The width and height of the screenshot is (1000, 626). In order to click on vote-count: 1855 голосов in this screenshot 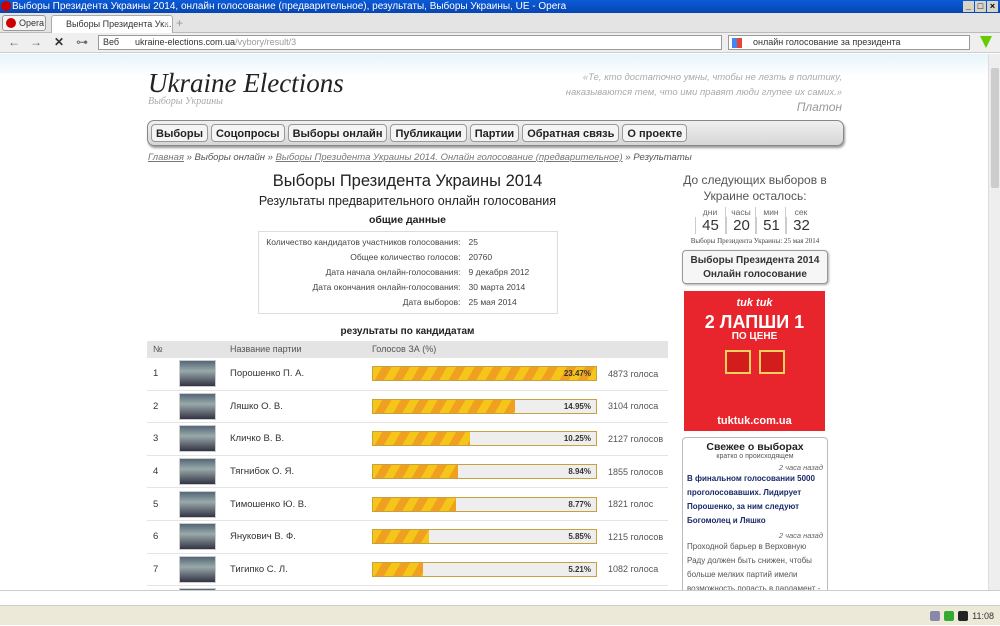, I will do `click(636, 471)`.